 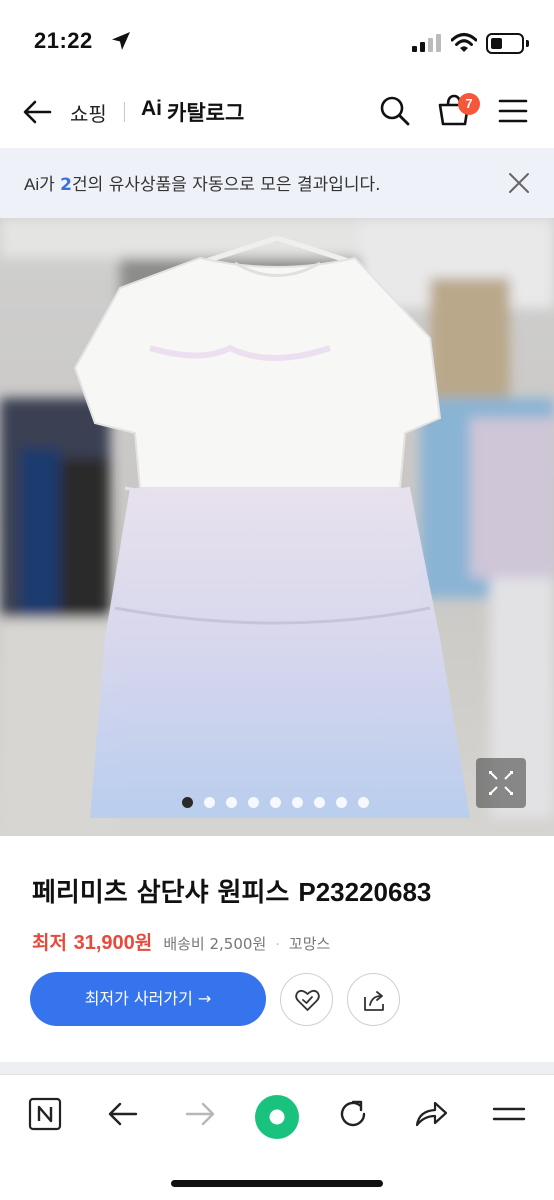 What do you see at coordinates (66, 185) in the screenshot?
I see `banner-result-count: 2` at bounding box center [66, 185].